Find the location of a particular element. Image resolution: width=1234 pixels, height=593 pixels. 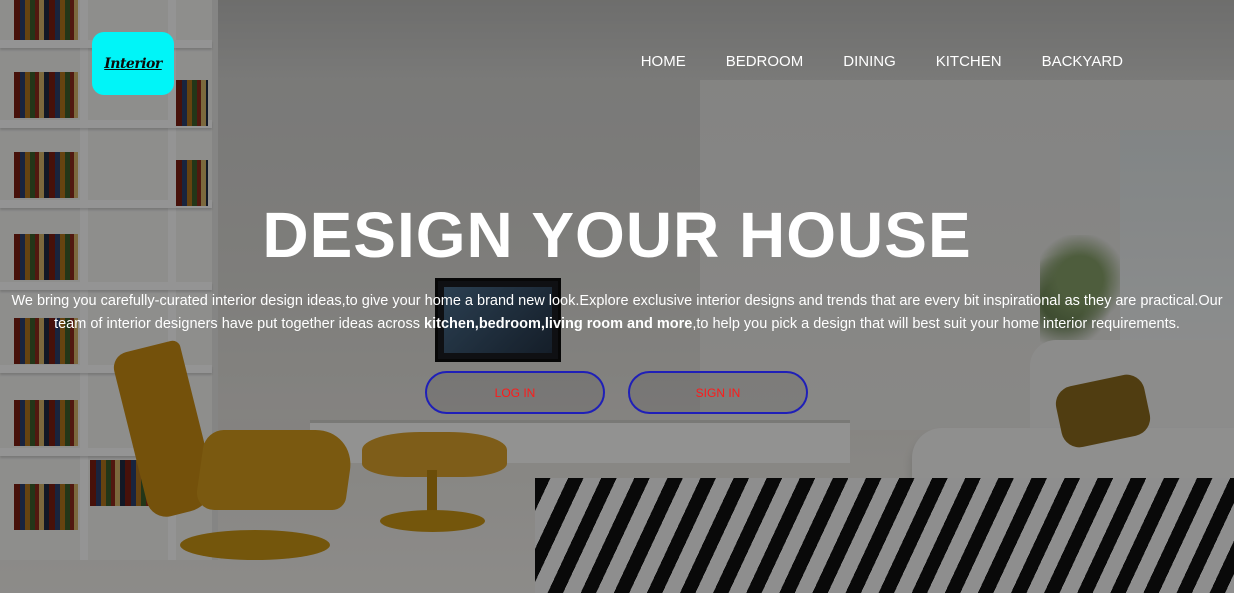

nav-item-backyard: BACKYARD is located at coordinates (1082, 62).